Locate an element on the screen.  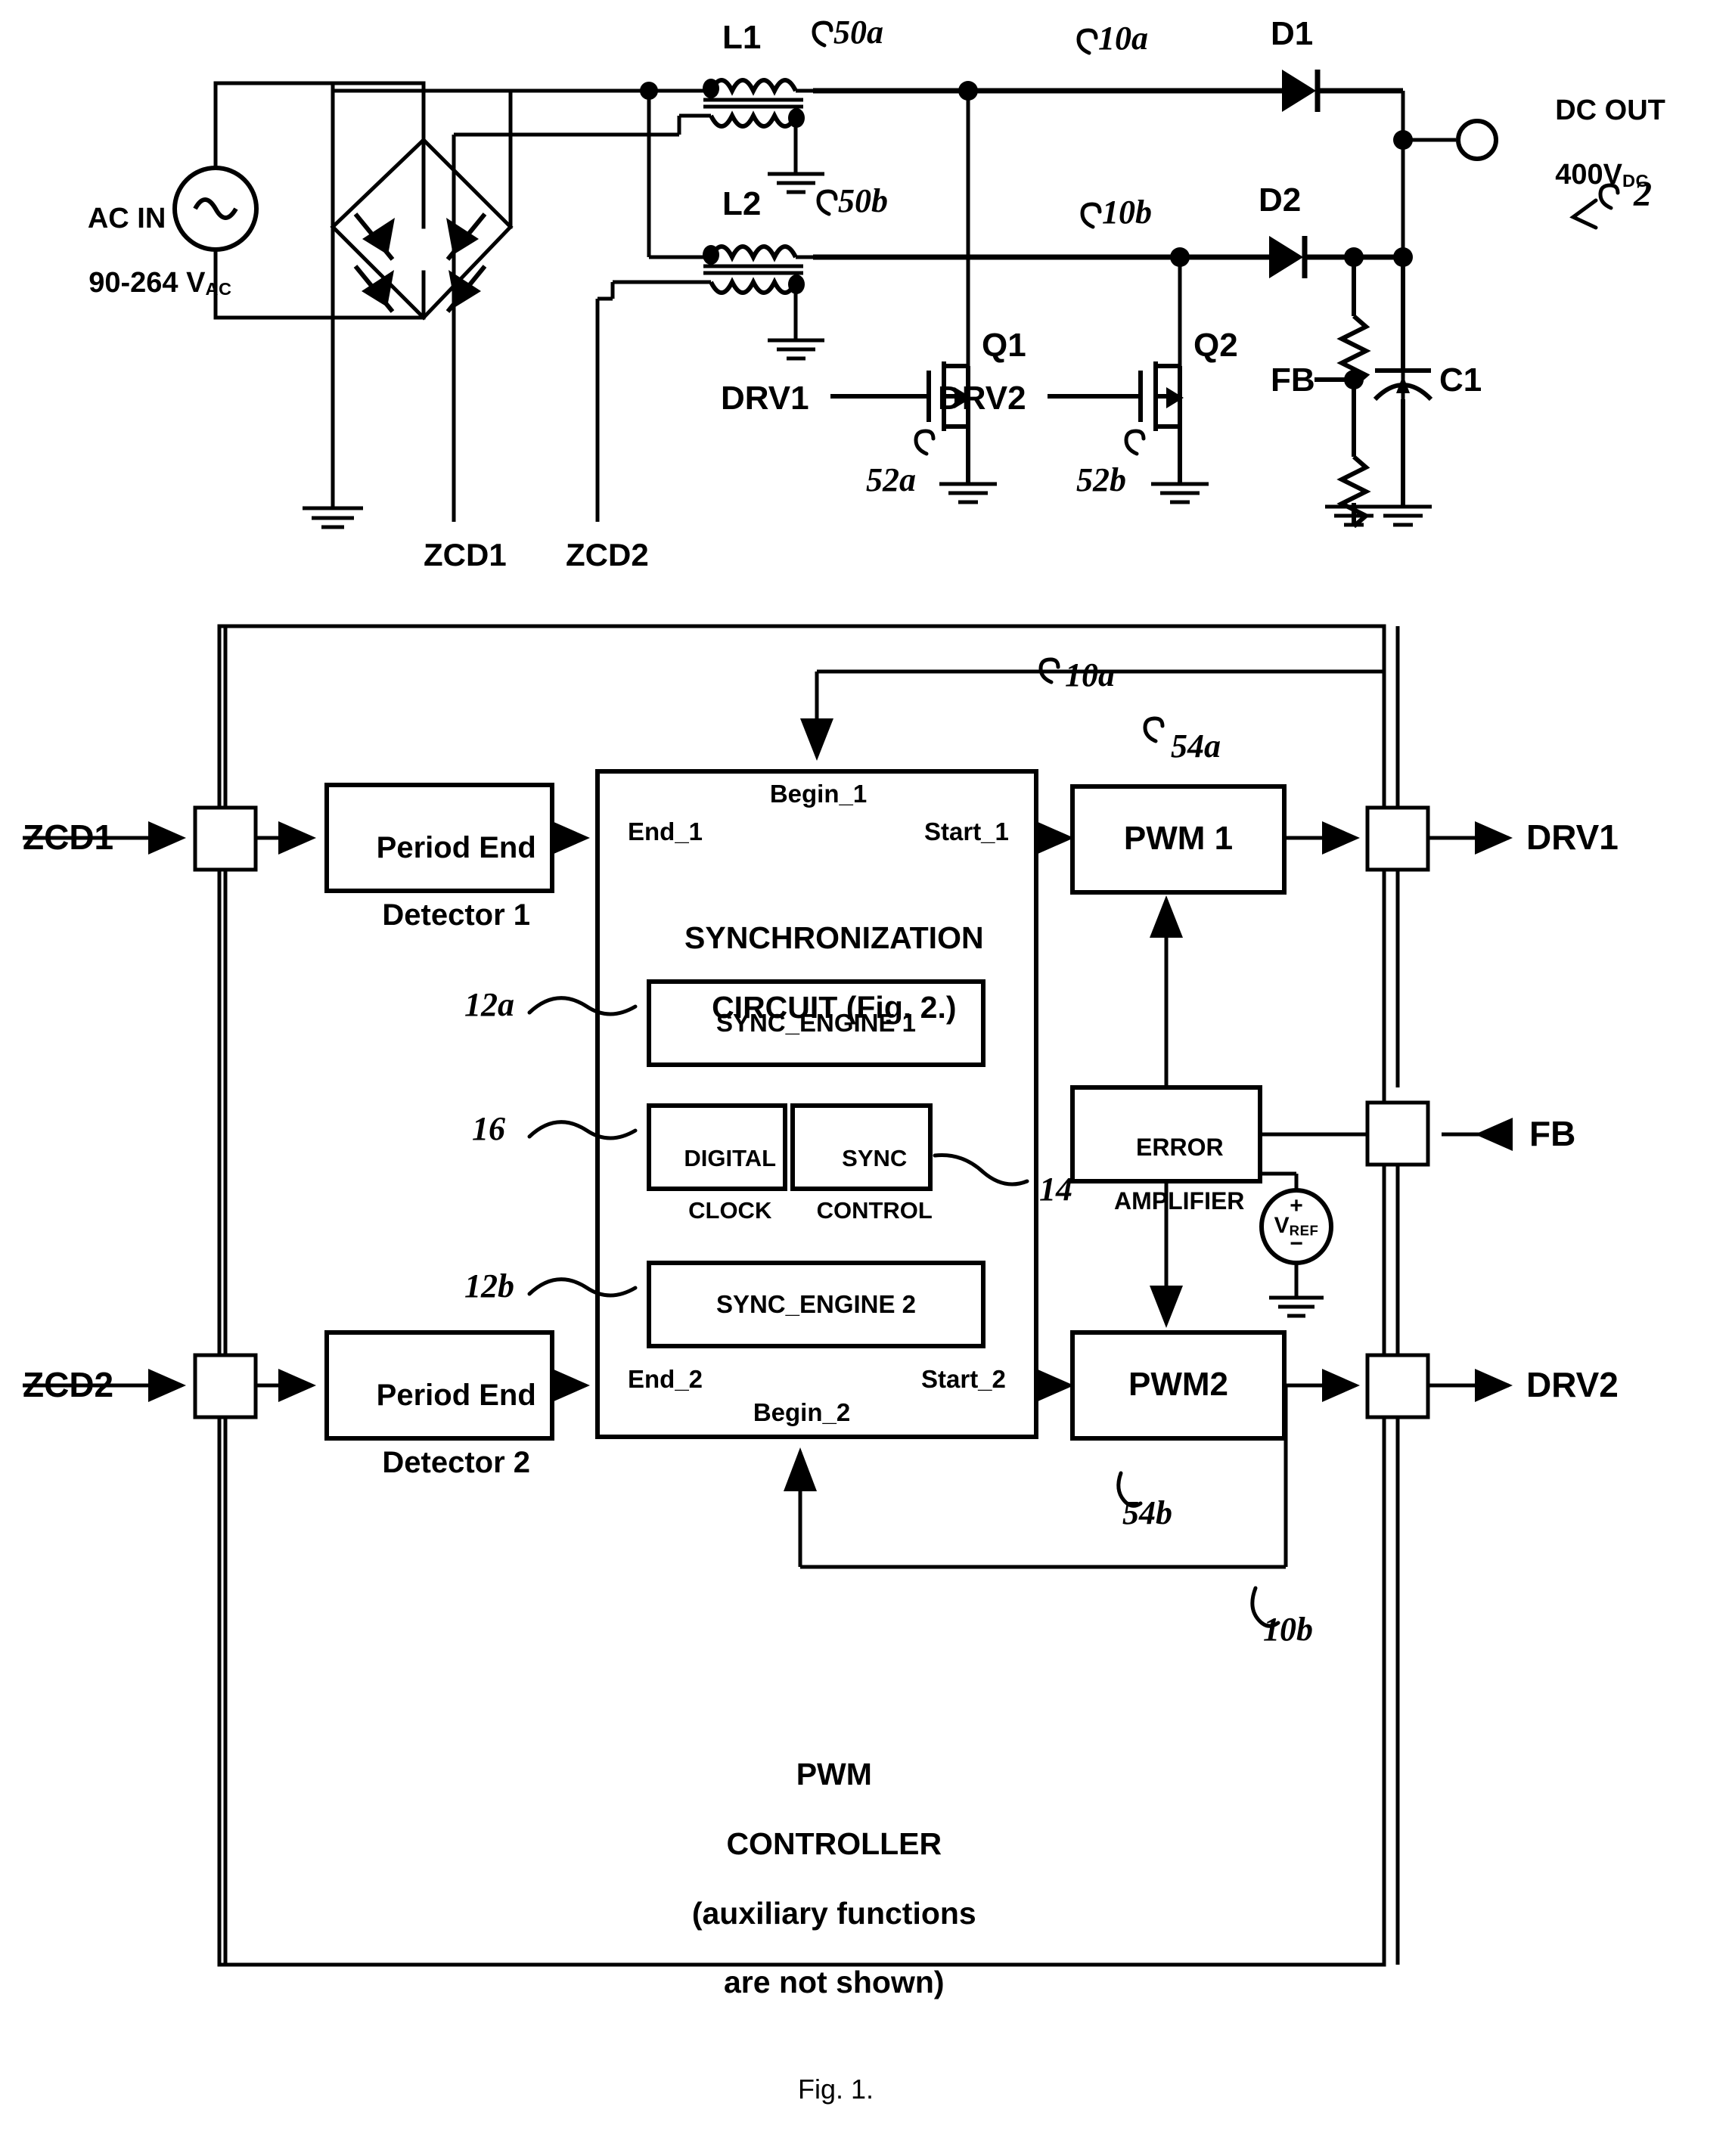
port-end-2: End_2 is located at coordinates (665, 1379).